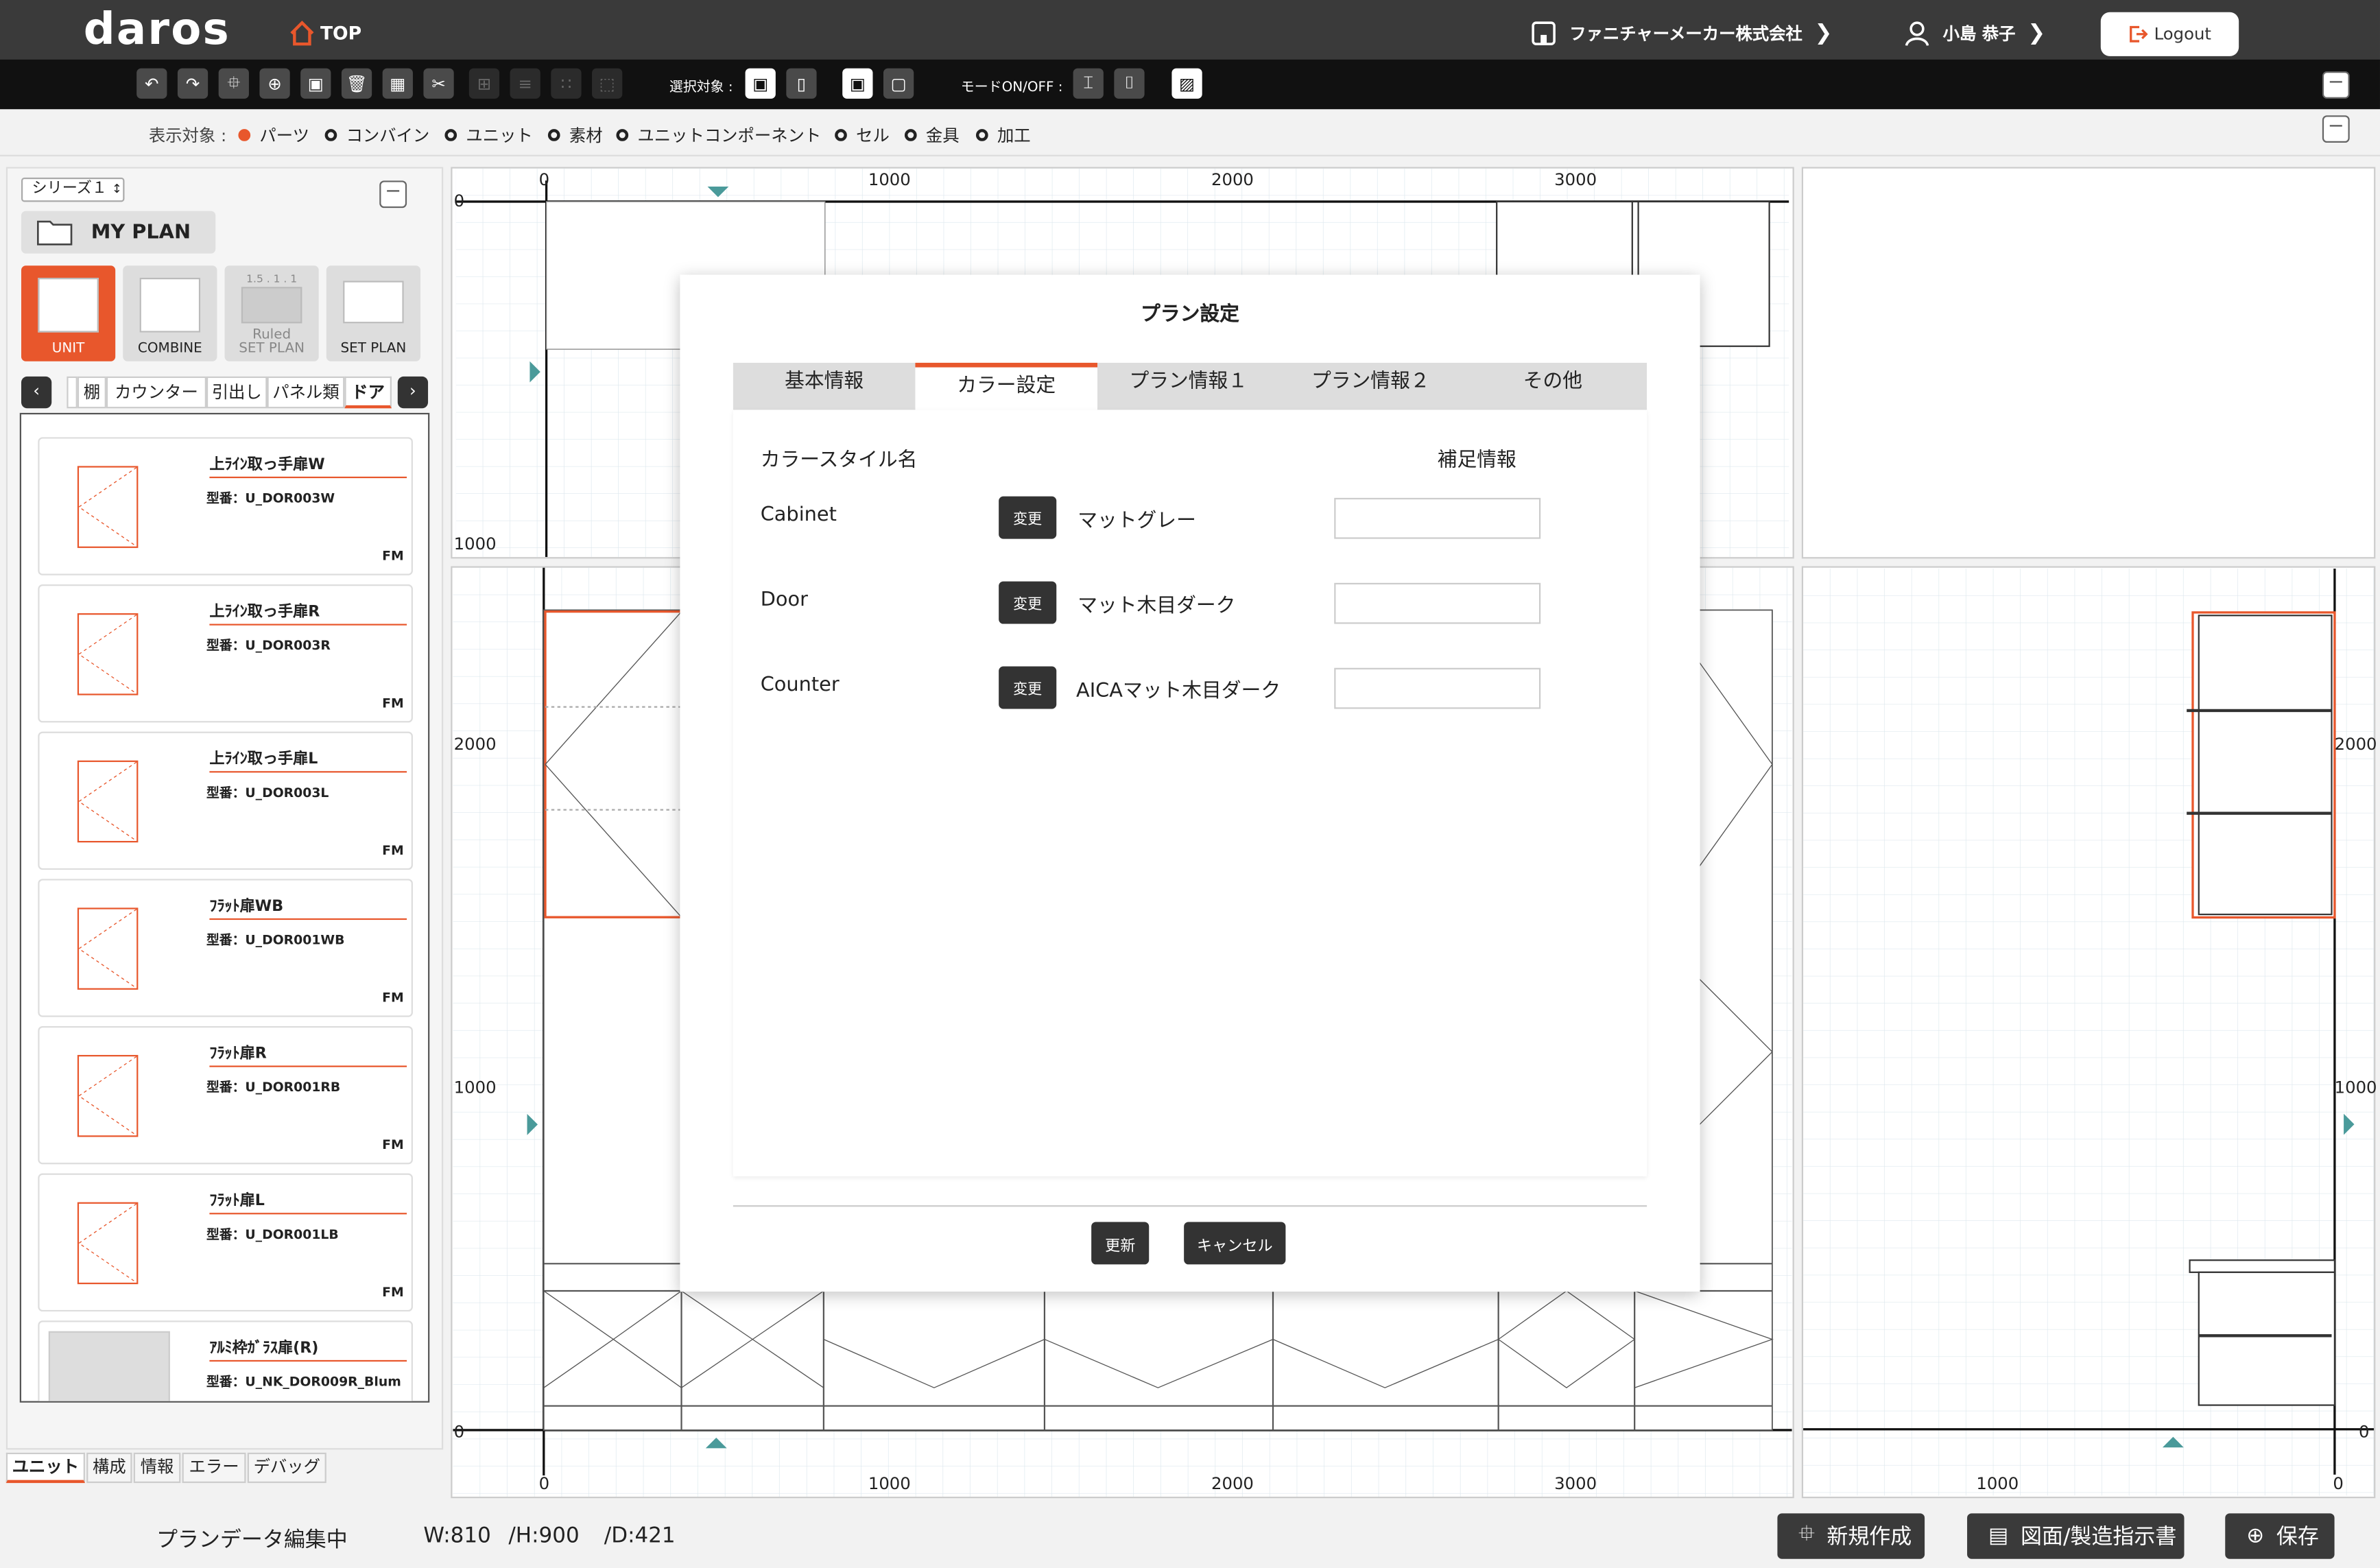 This screenshot has width=2380, height=1568. Describe the element at coordinates (1028, 517) in the screenshot. I see `change-cabinet-button: 変更` at that location.